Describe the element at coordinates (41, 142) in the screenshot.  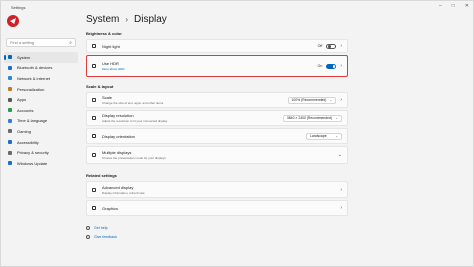
I see `sidebar-item-accessibility: Accessibility` at that location.